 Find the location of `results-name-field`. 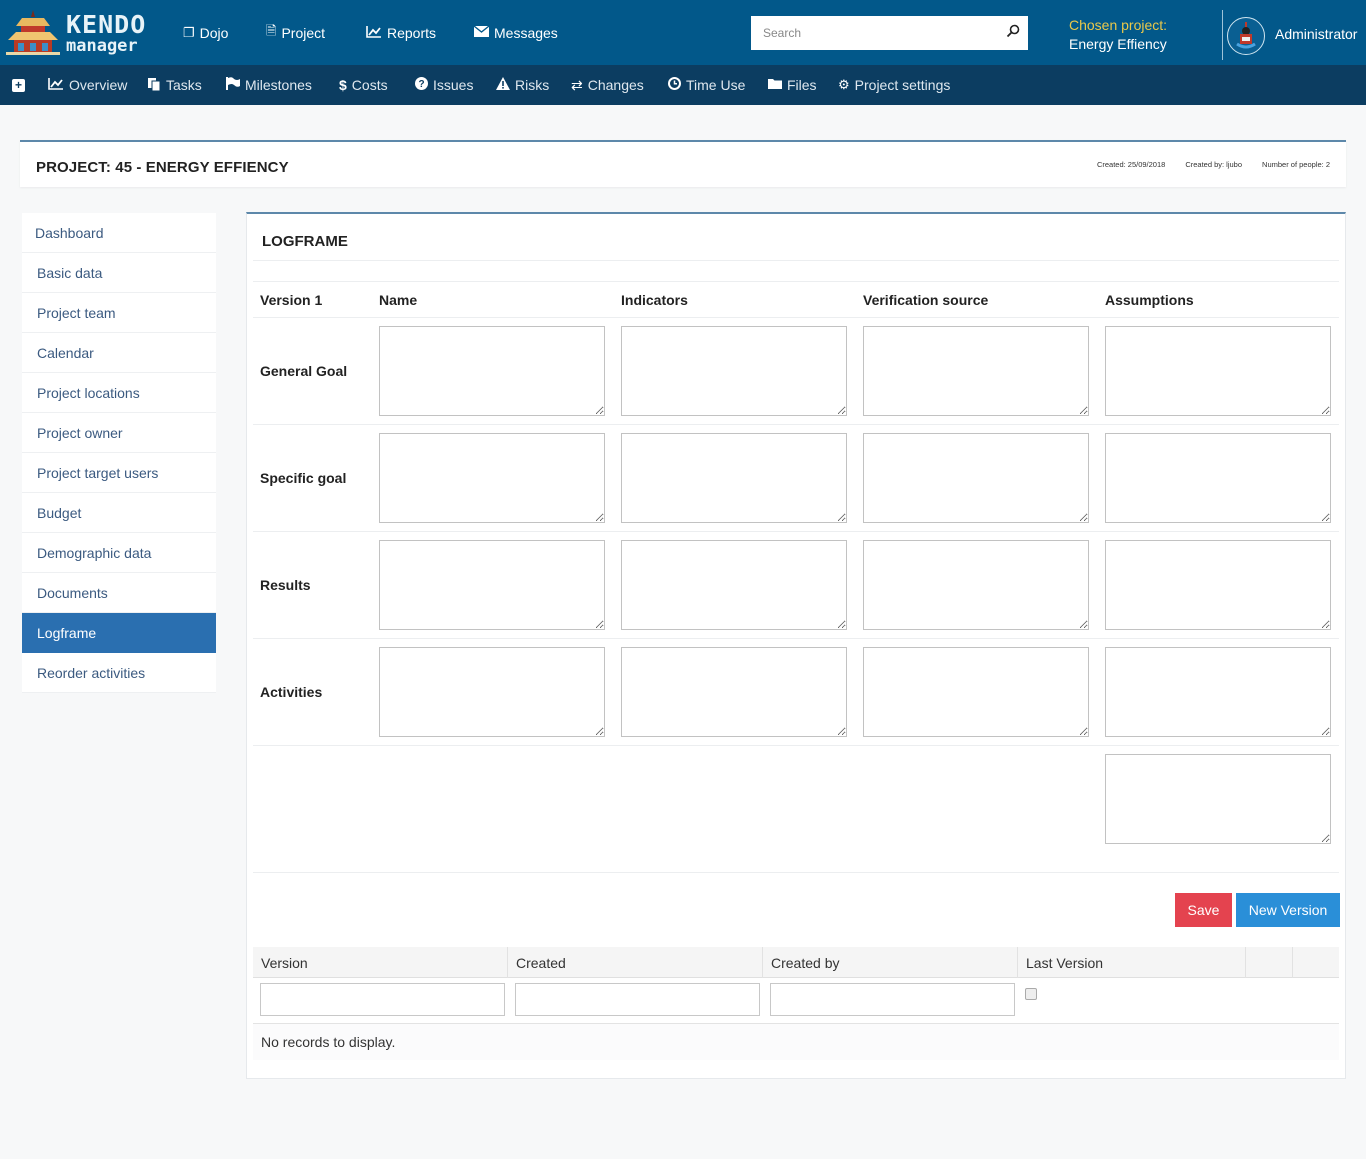

results-name-field is located at coordinates (492, 585).